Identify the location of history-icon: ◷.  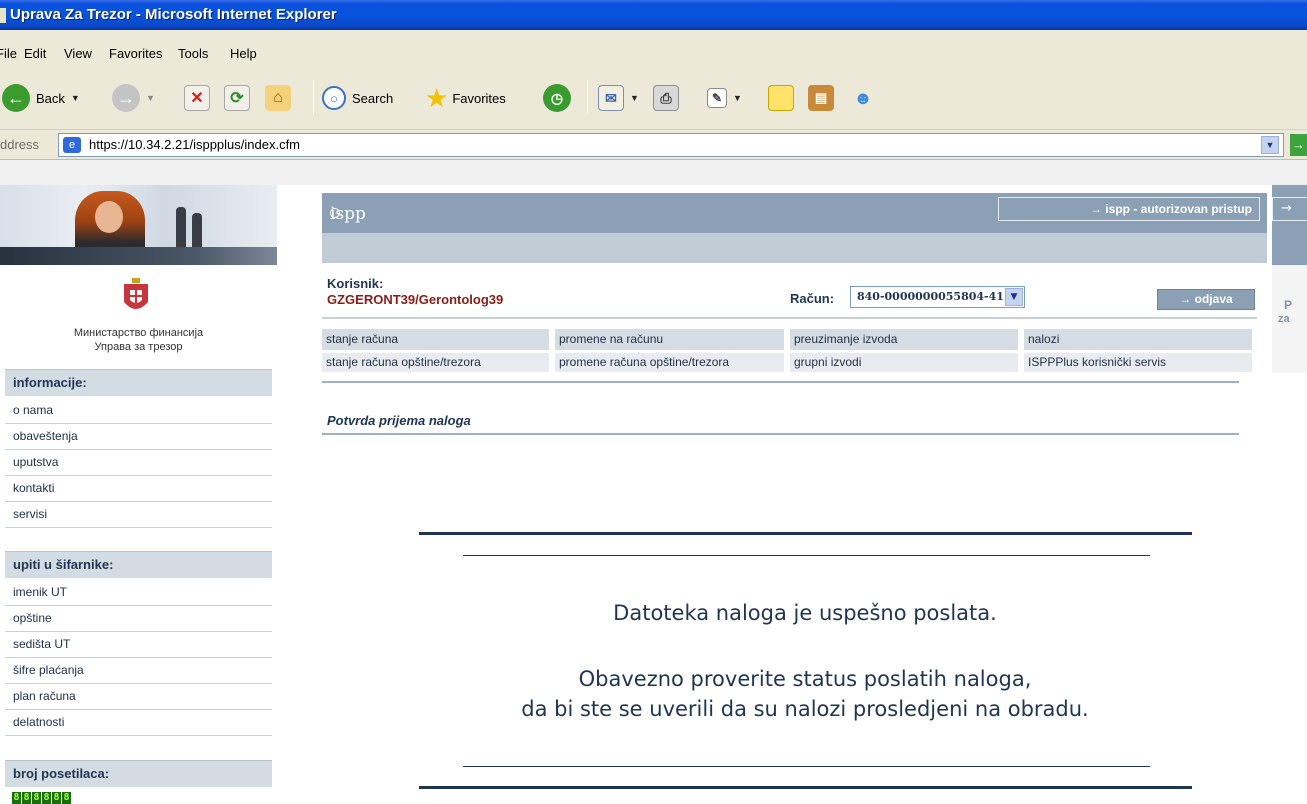
(557, 98).